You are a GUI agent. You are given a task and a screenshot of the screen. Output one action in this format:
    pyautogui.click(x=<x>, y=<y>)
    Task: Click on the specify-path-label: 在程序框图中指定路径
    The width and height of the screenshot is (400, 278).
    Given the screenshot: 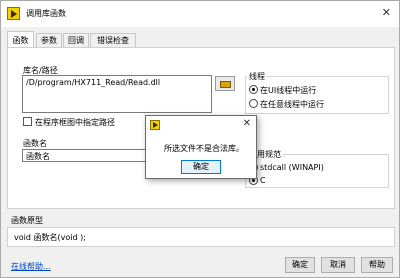 What is the action you would take?
    pyautogui.click(x=75, y=122)
    